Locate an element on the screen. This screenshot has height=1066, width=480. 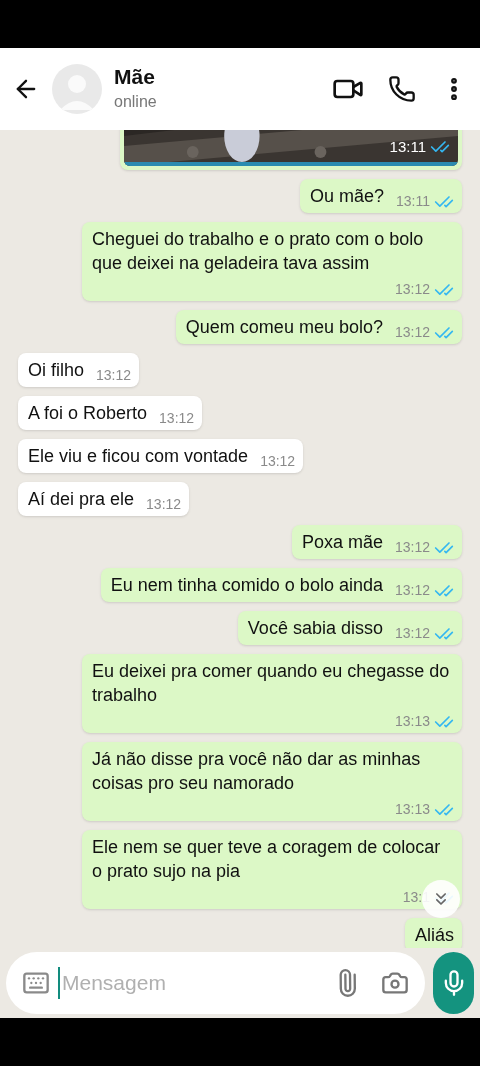
message-text: Ele viu e ficou com vontade is located at coordinates (138, 456).